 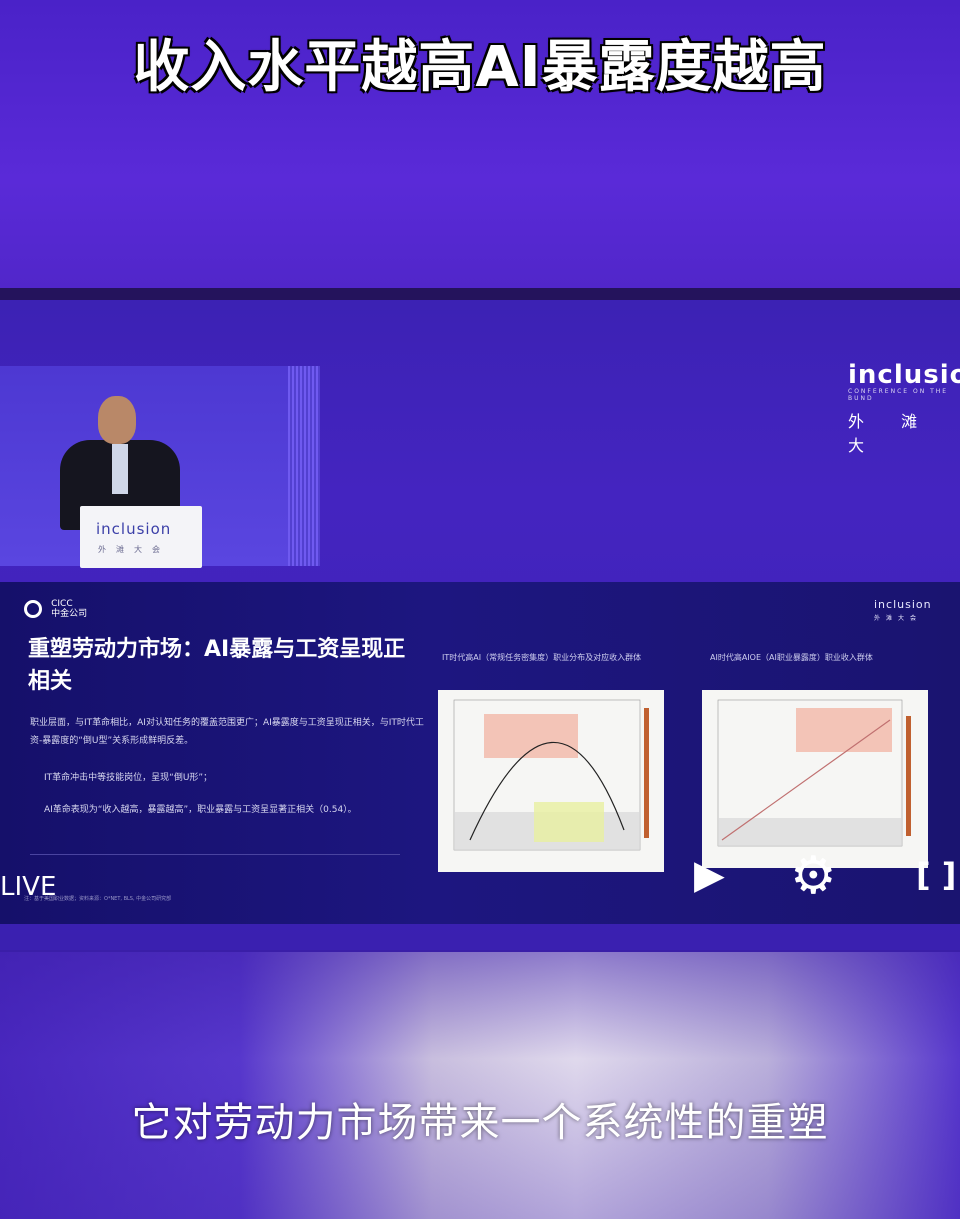 What do you see at coordinates (134, 529) in the screenshot?
I see `podium-logo: inclusion` at bounding box center [134, 529].